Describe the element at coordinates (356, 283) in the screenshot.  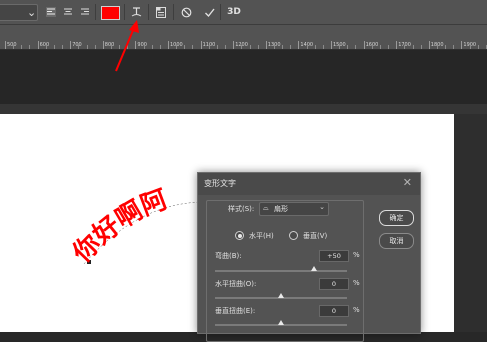
I see `horizontal-distort-percent: %` at that location.